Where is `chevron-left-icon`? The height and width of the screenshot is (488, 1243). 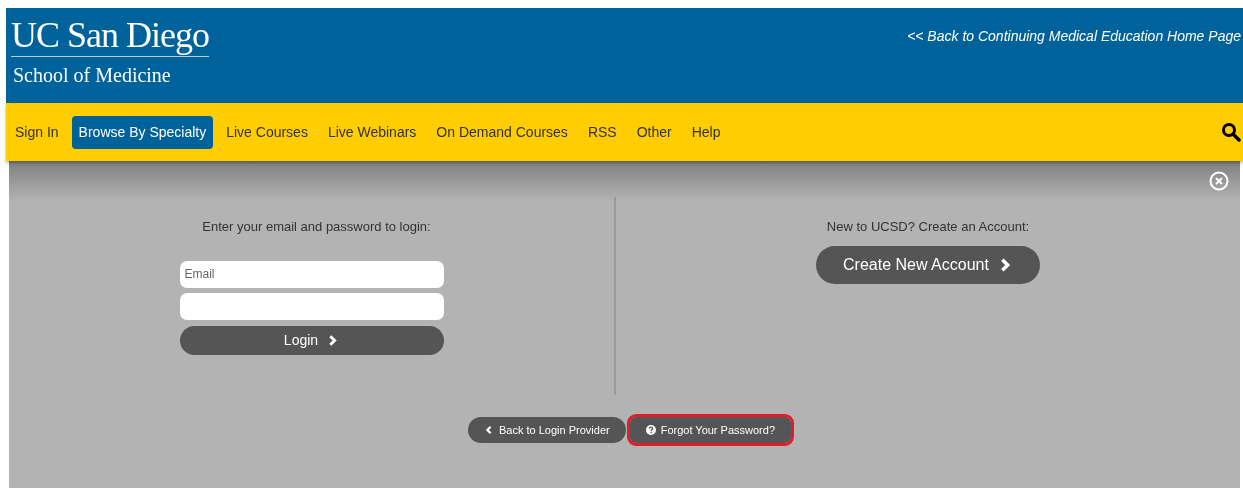
chevron-left-icon is located at coordinates (489, 430).